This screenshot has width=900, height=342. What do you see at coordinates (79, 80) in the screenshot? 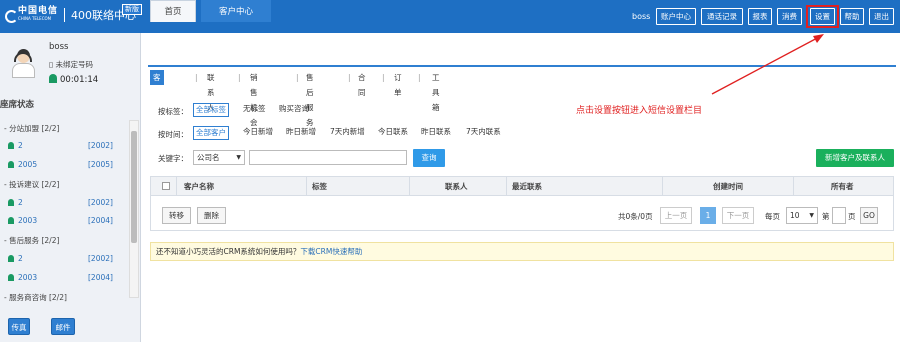
I see `timer-text: 00:01:14` at bounding box center [79, 80].